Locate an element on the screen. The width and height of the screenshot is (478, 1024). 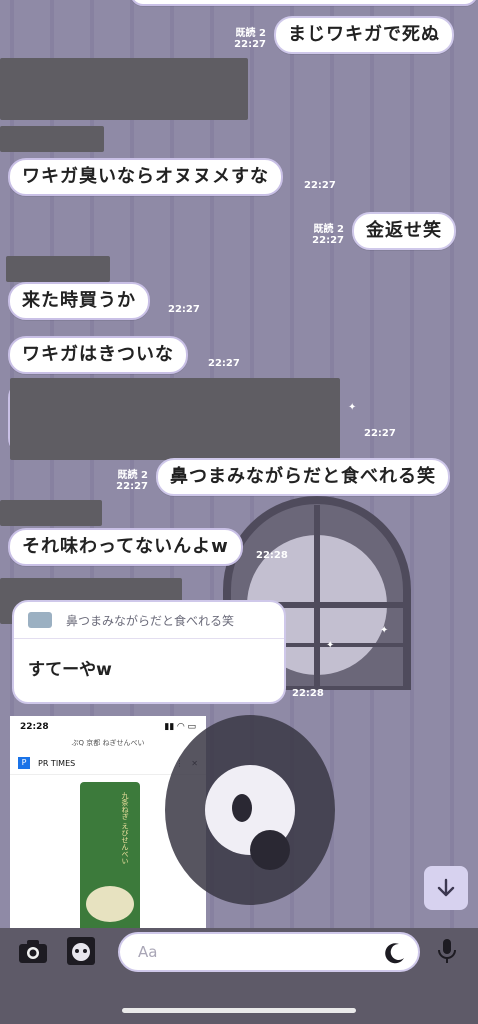
quoted-message: 鼻つまみながらだと食べれる笑 is located at coordinates (149, 620).